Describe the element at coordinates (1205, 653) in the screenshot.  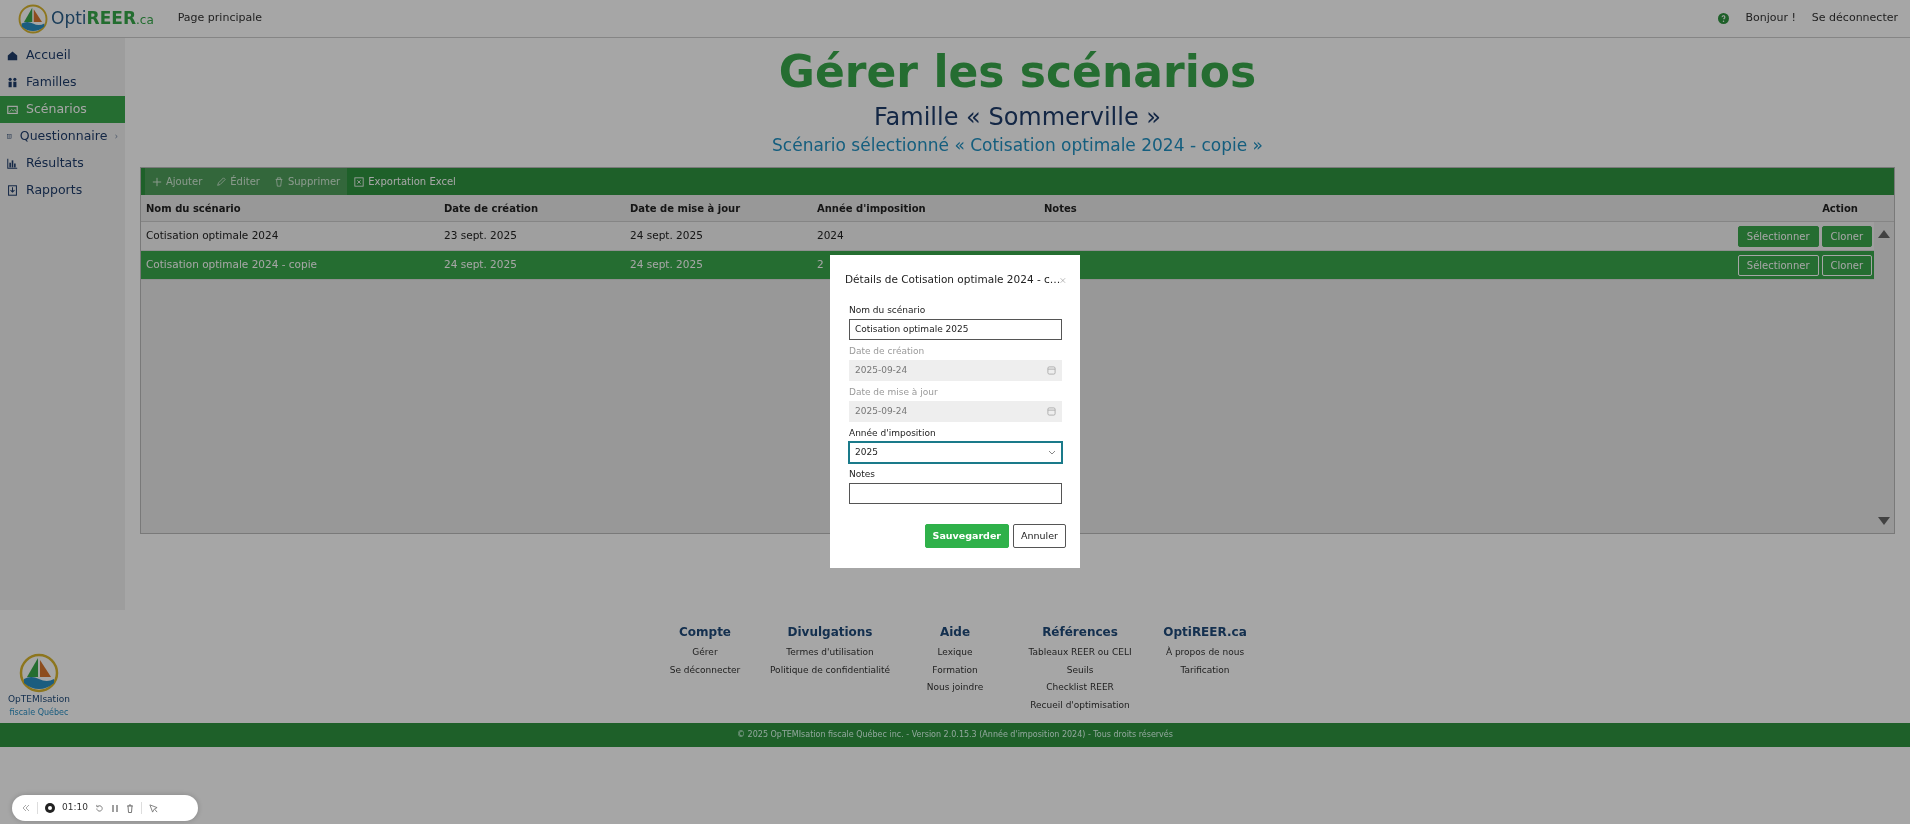
I see `footer-link: À propos de nous` at that location.